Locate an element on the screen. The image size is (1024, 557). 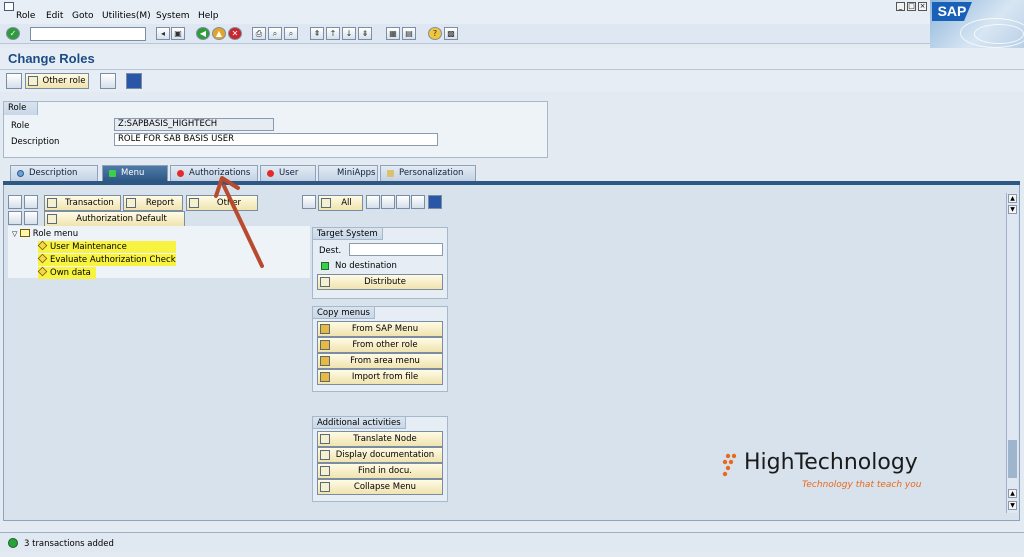
all-label: All is located at coordinates (346, 203).